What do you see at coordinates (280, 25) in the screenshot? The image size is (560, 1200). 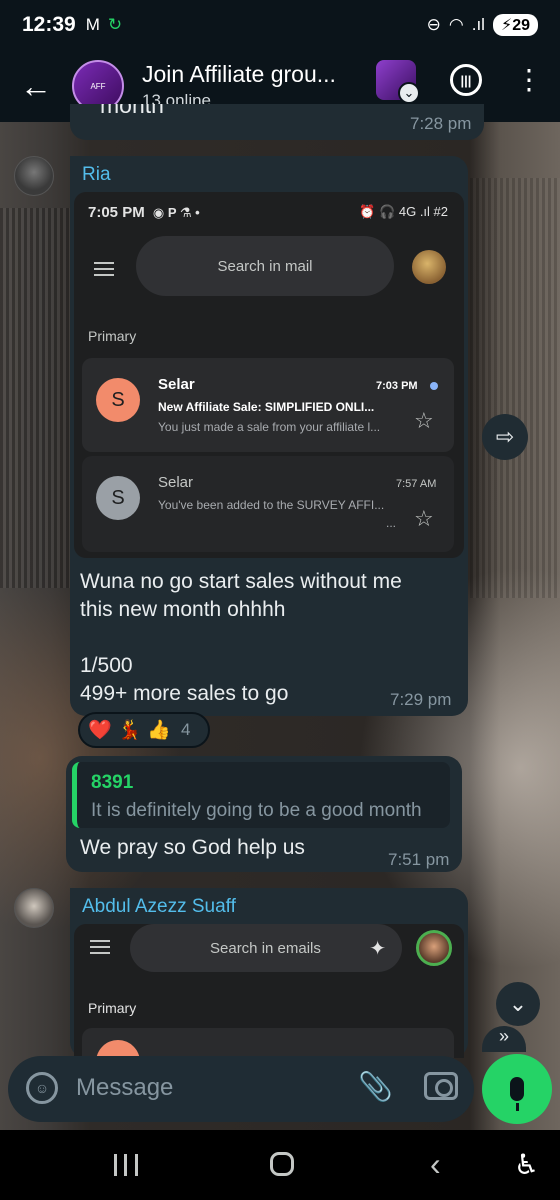 I see `status-bar: 12:39 M ↻ ⊖ ◠ .ıl ⚡29` at bounding box center [280, 25].